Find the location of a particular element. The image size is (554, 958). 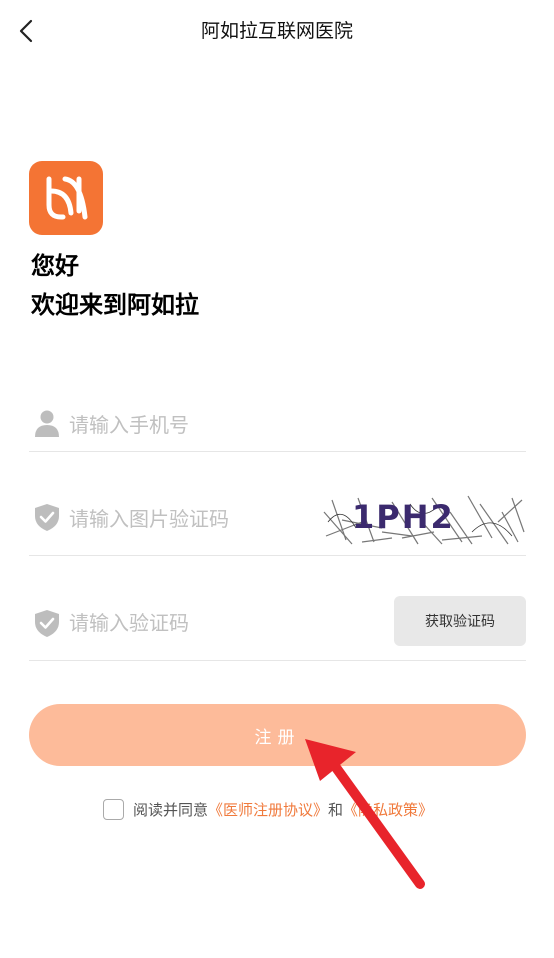

user-icon is located at coordinates (47, 423).